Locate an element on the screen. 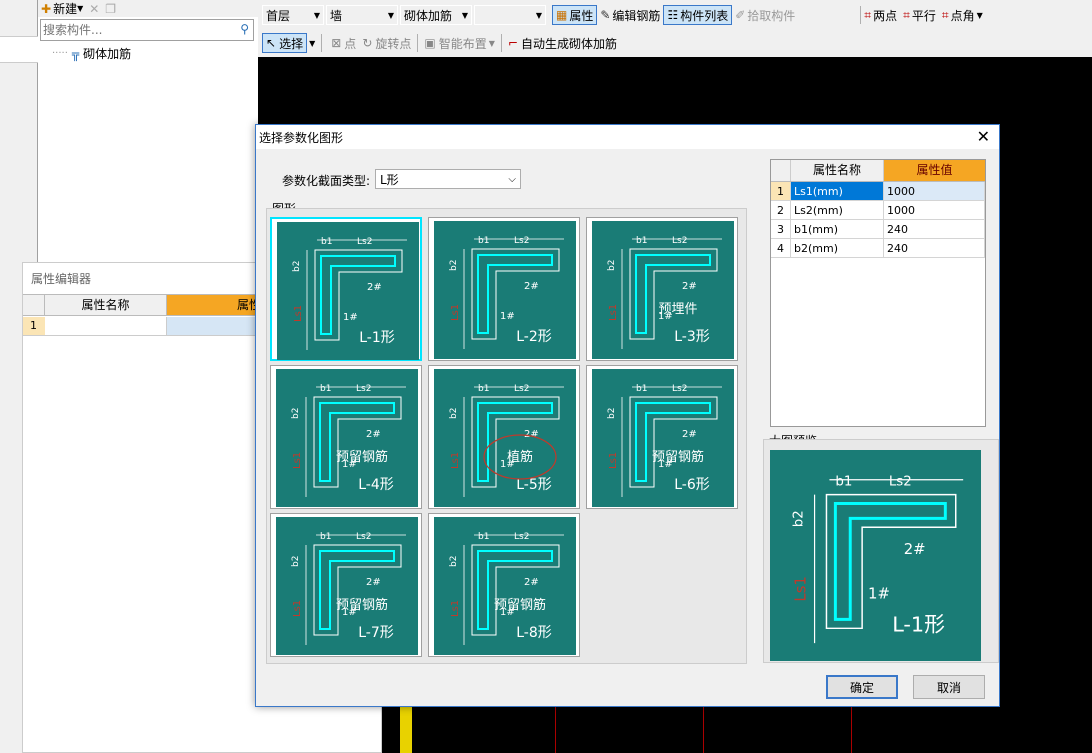 The width and height of the screenshot is (1092, 753). component-list-button: ☷ 构件列表 is located at coordinates (698, 15).